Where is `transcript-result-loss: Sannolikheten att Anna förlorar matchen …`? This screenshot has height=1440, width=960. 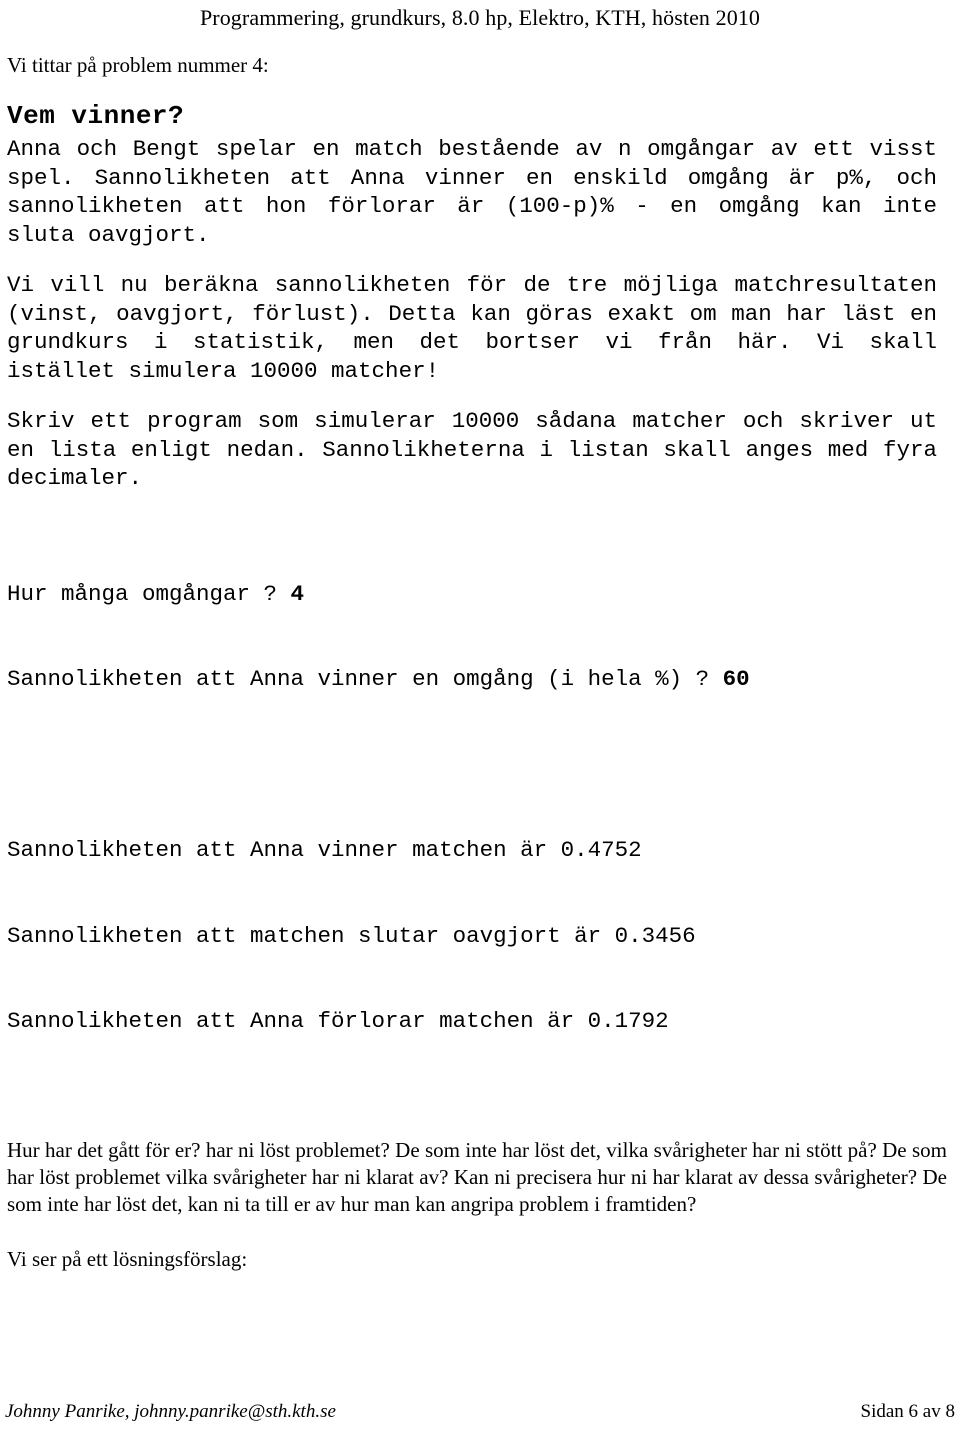 transcript-result-loss: Sannolikheten att Anna förlorar matchen … is located at coordinates (338, 1021).